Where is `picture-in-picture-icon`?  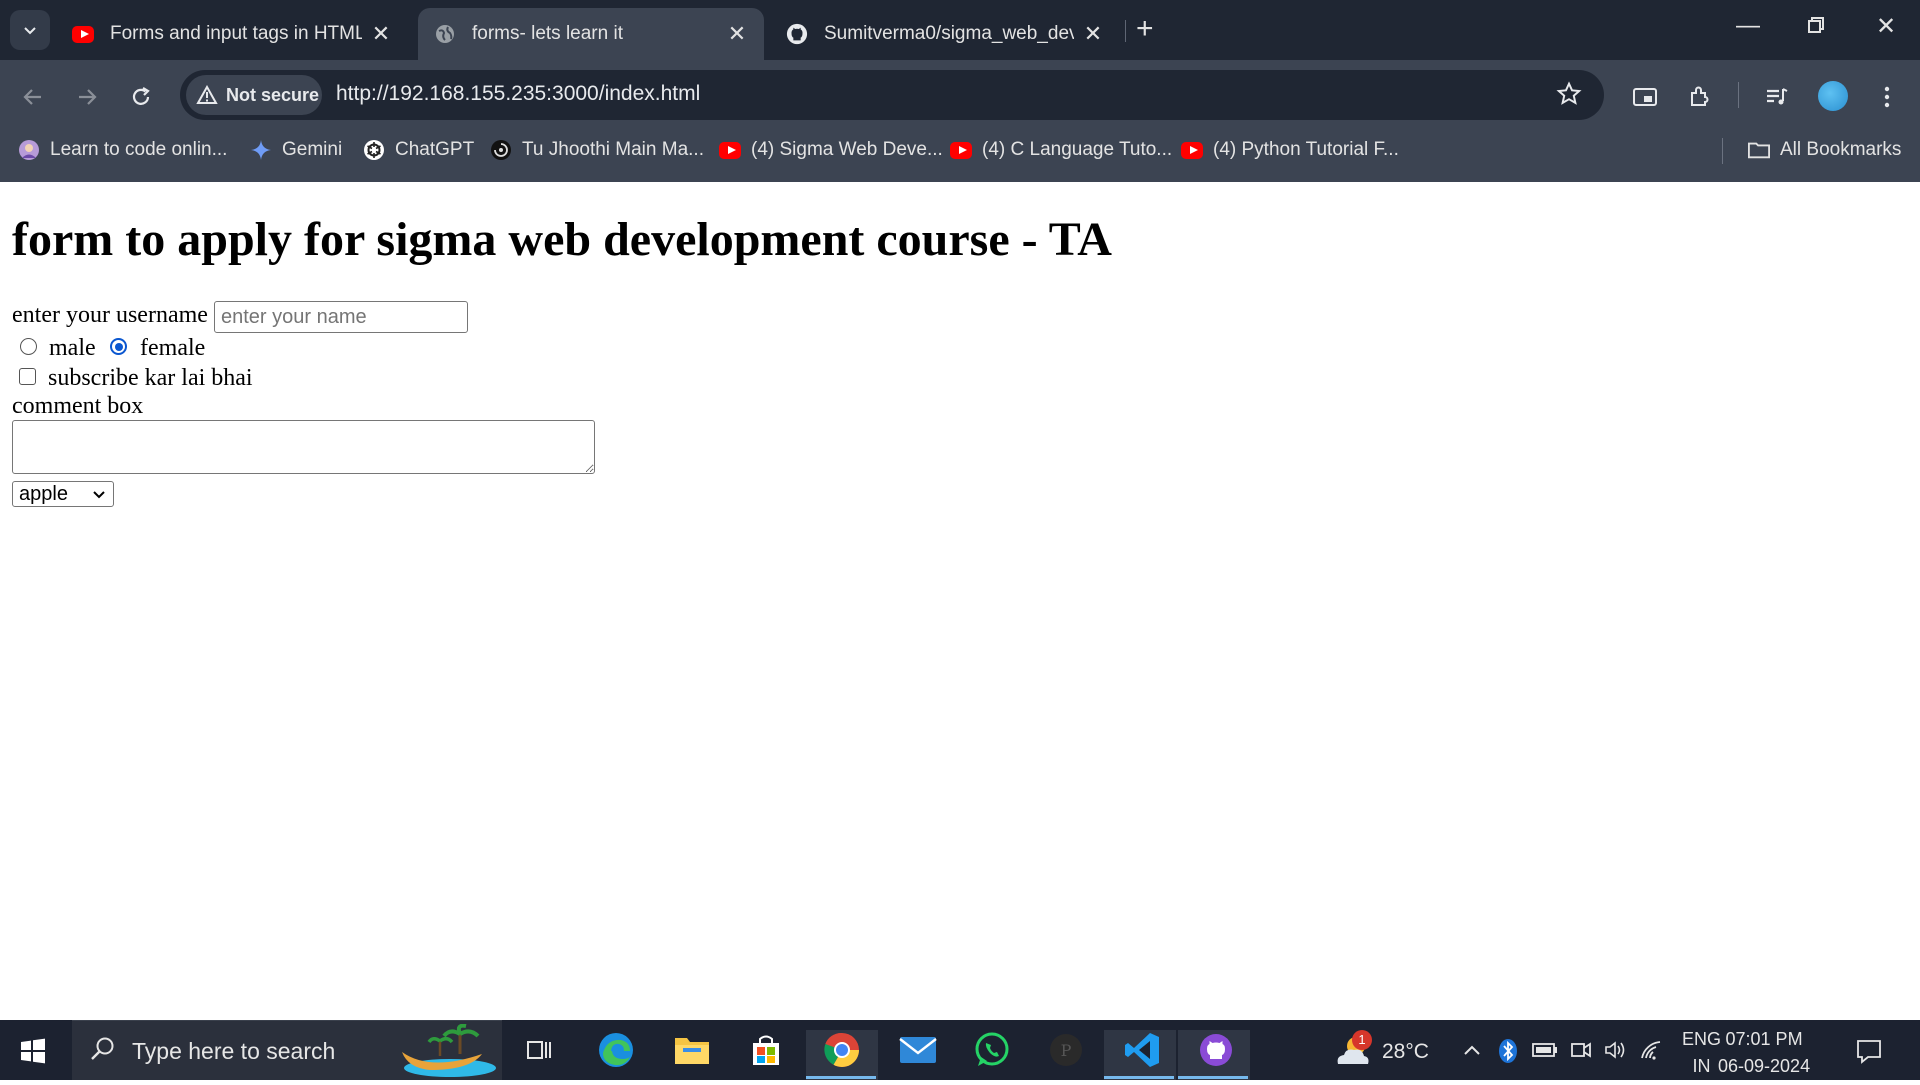 picture-in-picture-icon is located at coordinates (1645, 97).